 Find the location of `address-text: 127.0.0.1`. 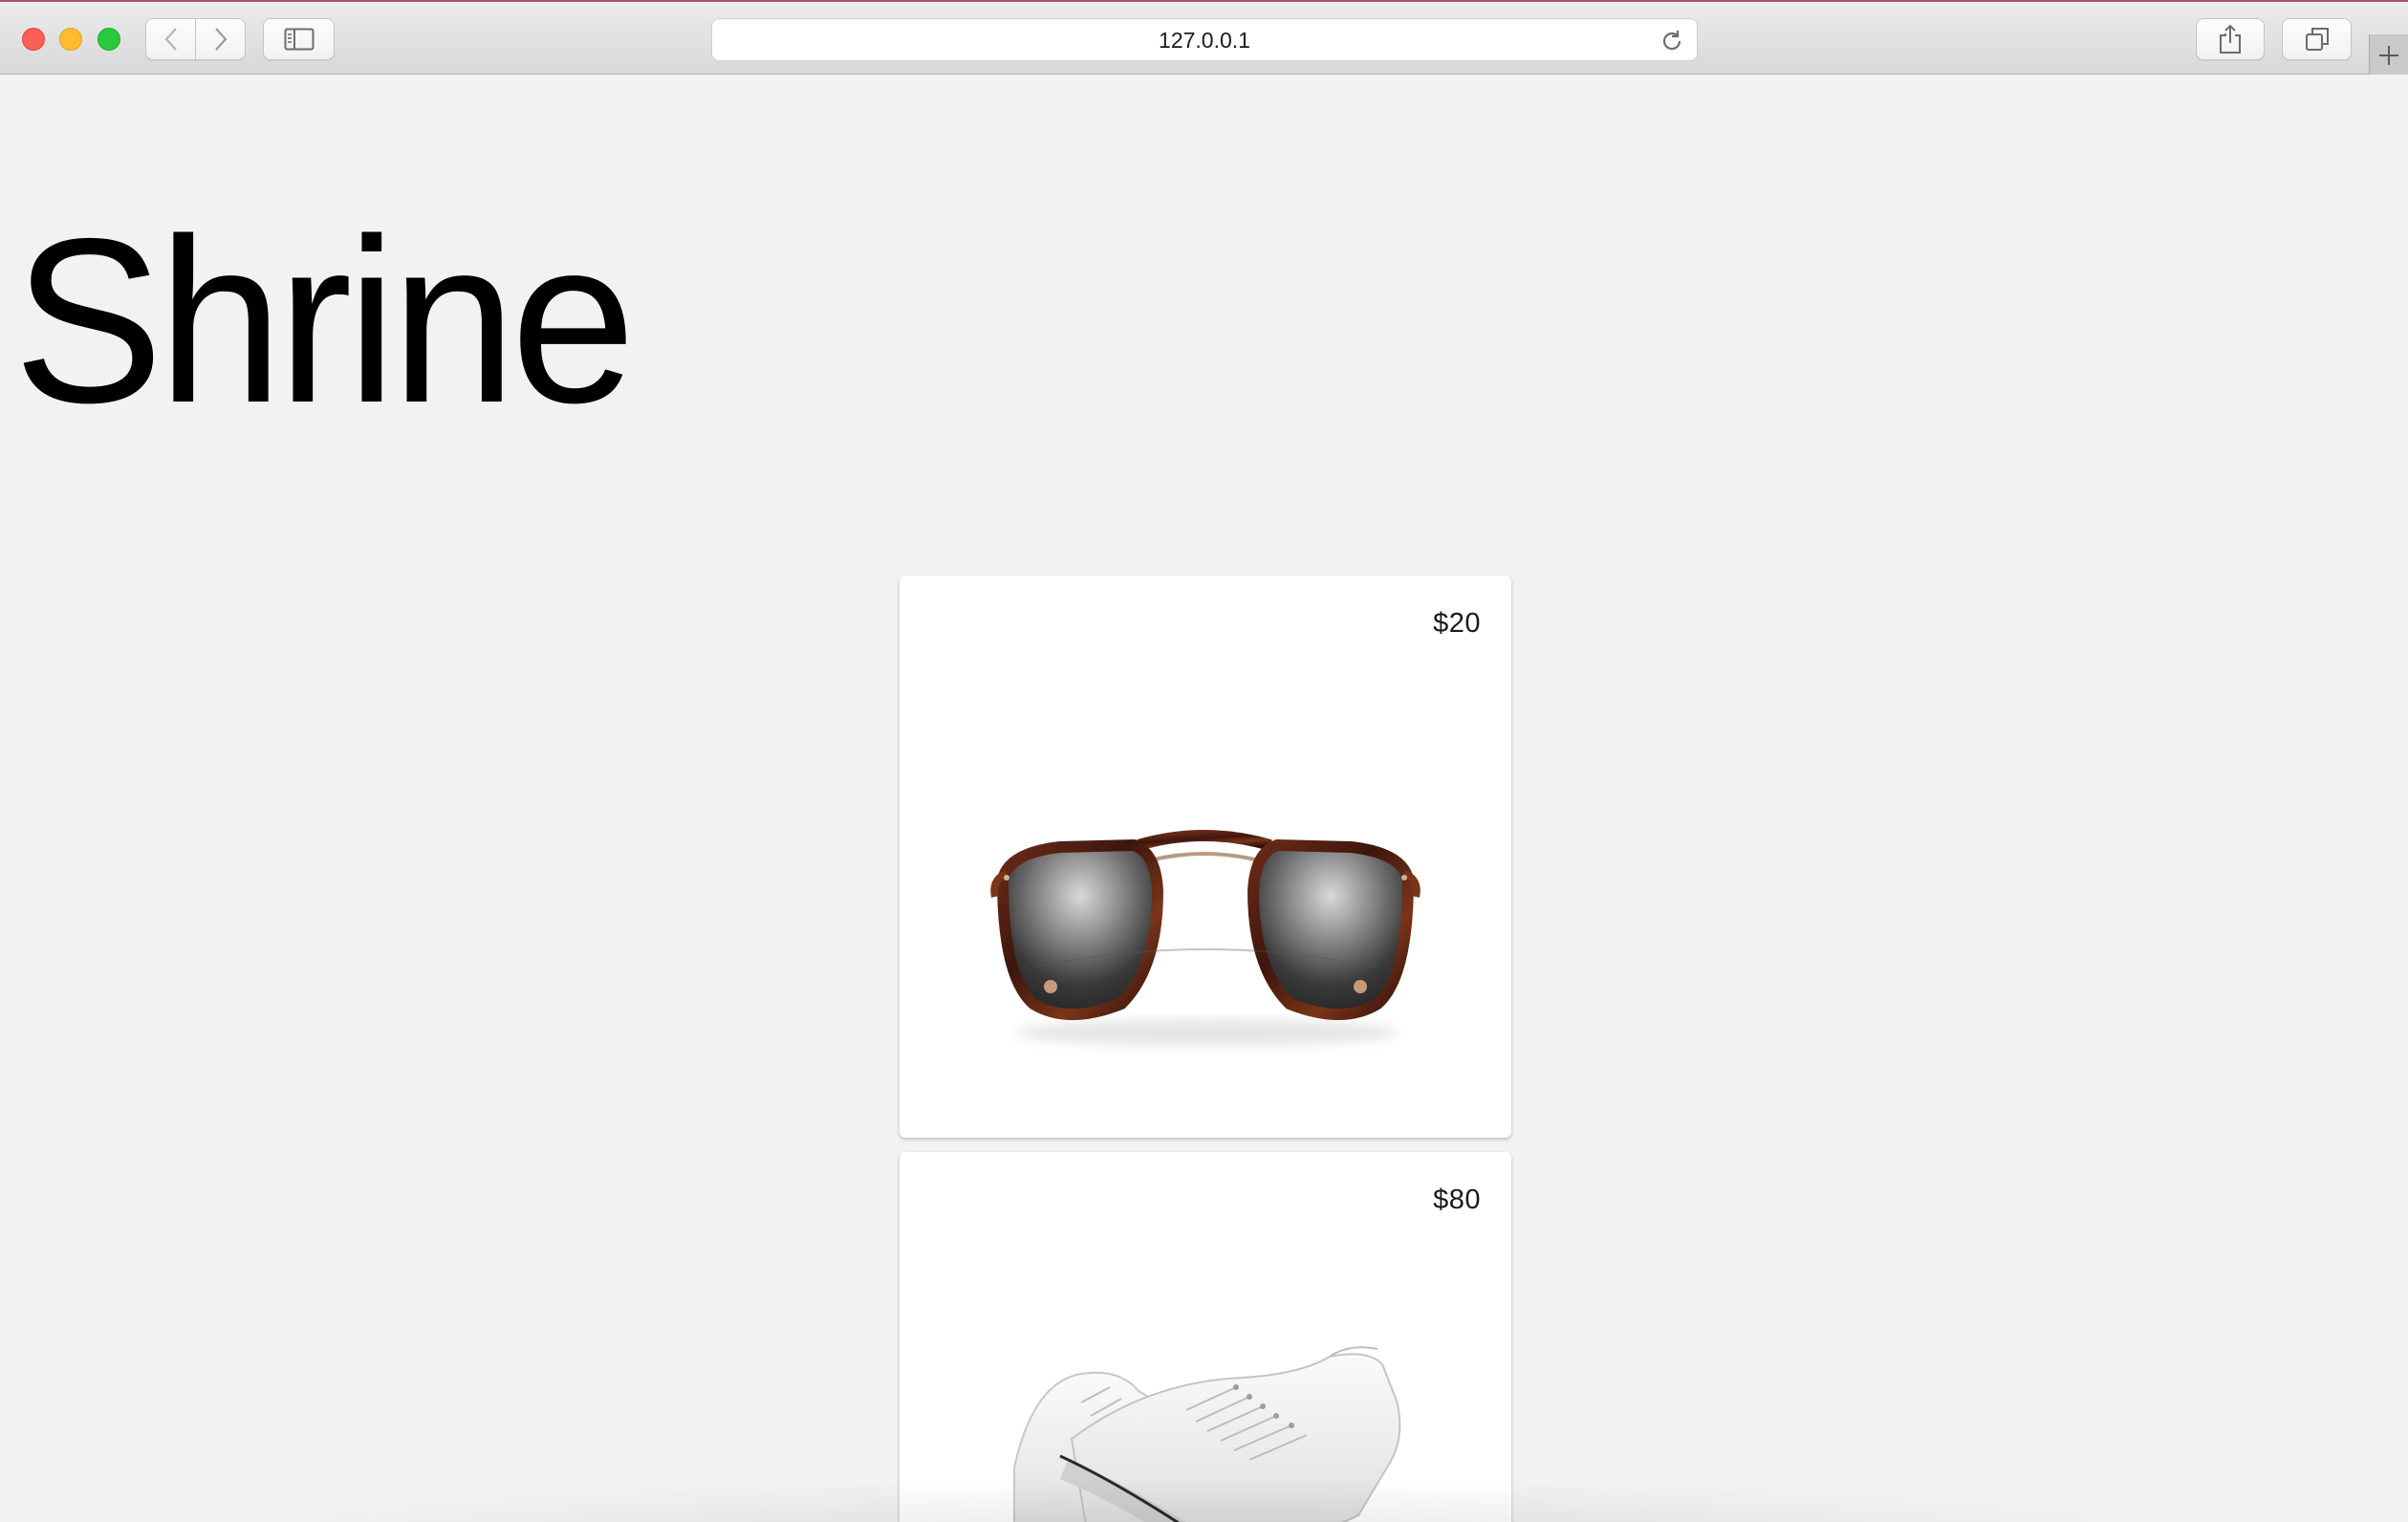

address-text: 127.0.0.1 is located at coordinates (1204, 40).